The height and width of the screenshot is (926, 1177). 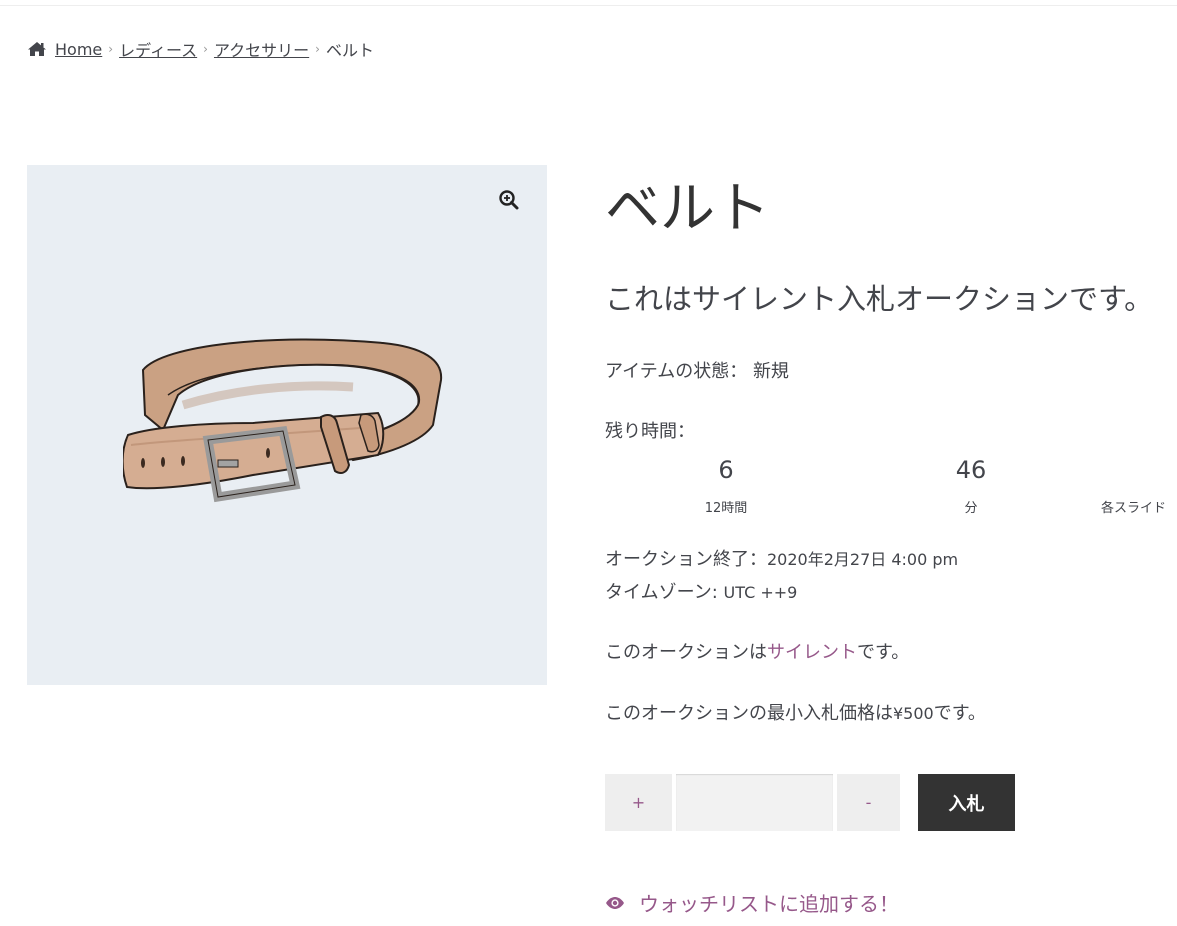 I want to click on countdown-hours-label: 12時間, so click(x=726, y=508).